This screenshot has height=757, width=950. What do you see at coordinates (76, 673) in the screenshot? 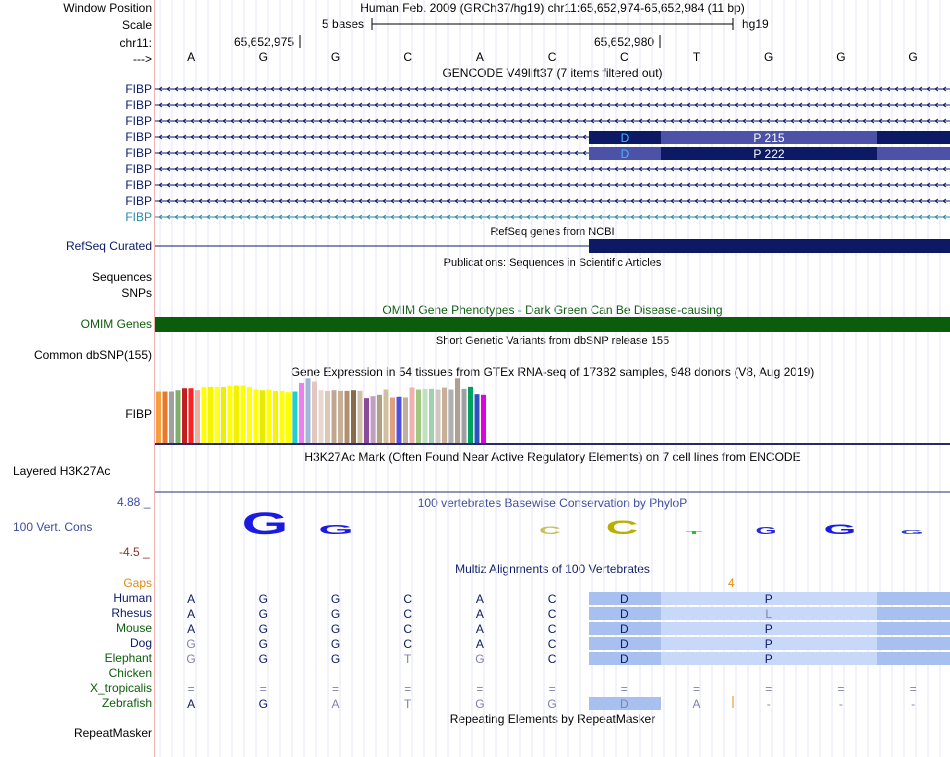
I see `species-label: Chicken` at bounding box center [76, 673].